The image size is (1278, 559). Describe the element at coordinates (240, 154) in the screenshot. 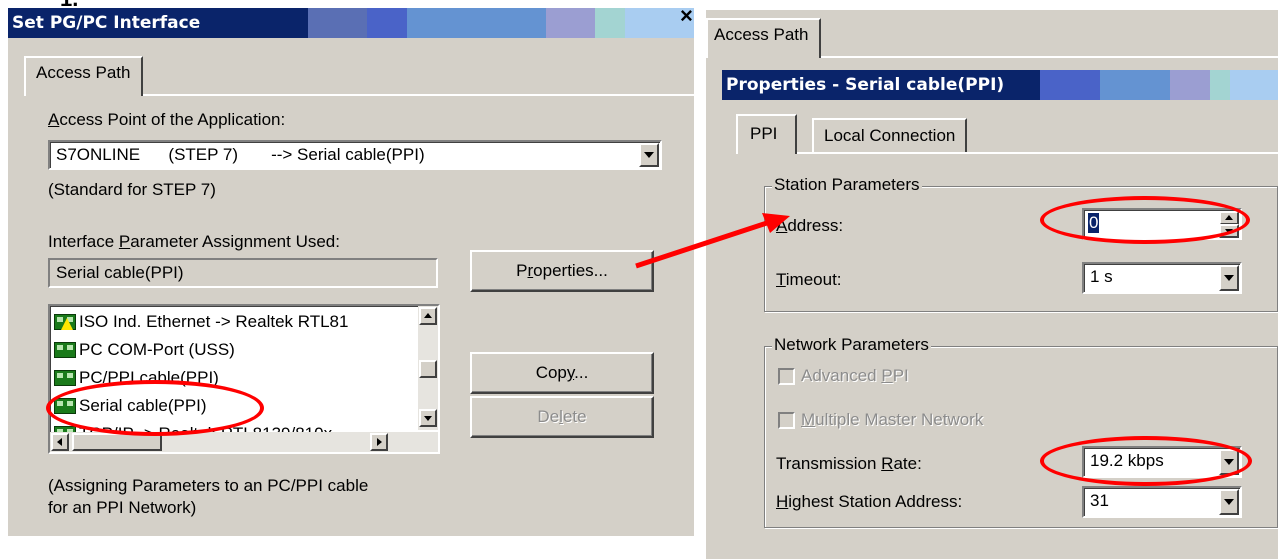

I see `access-point-value: S7ONLINE (STEP 7) --> Serial cable(PPI)` at that location.